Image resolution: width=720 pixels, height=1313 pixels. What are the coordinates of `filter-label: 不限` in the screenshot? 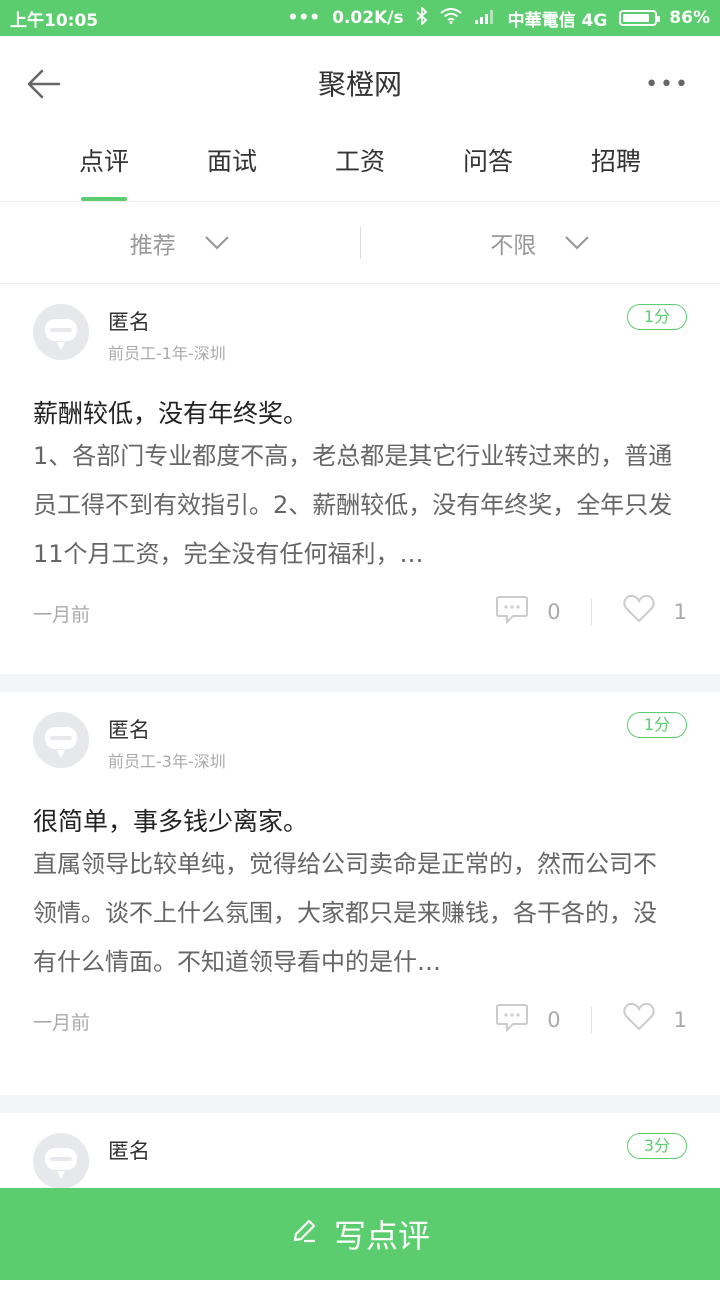 It's located at (513, 243).